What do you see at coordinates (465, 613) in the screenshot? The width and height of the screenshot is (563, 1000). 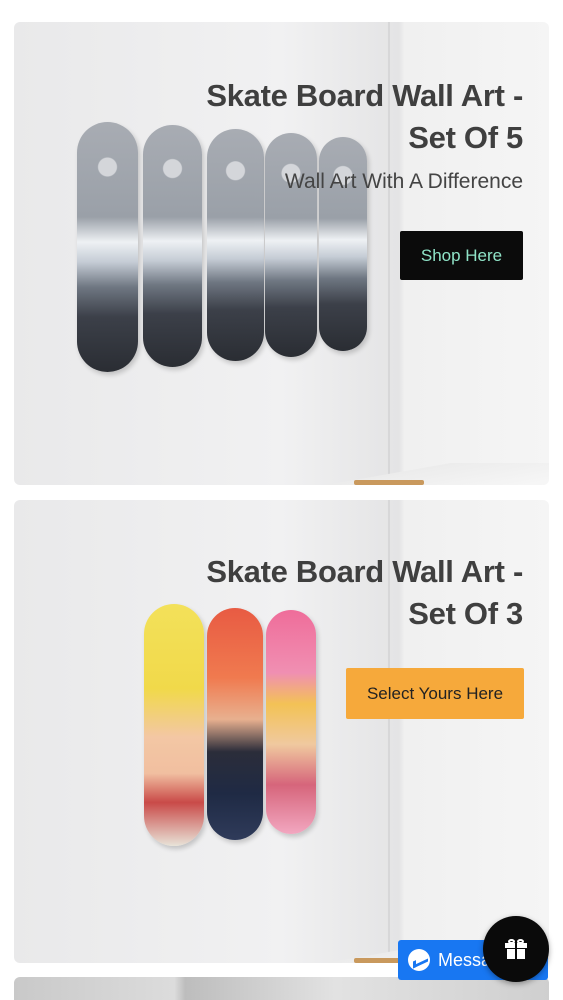 I see `banner-title-line2: Set Of 3` at bounding box center [465, 613].